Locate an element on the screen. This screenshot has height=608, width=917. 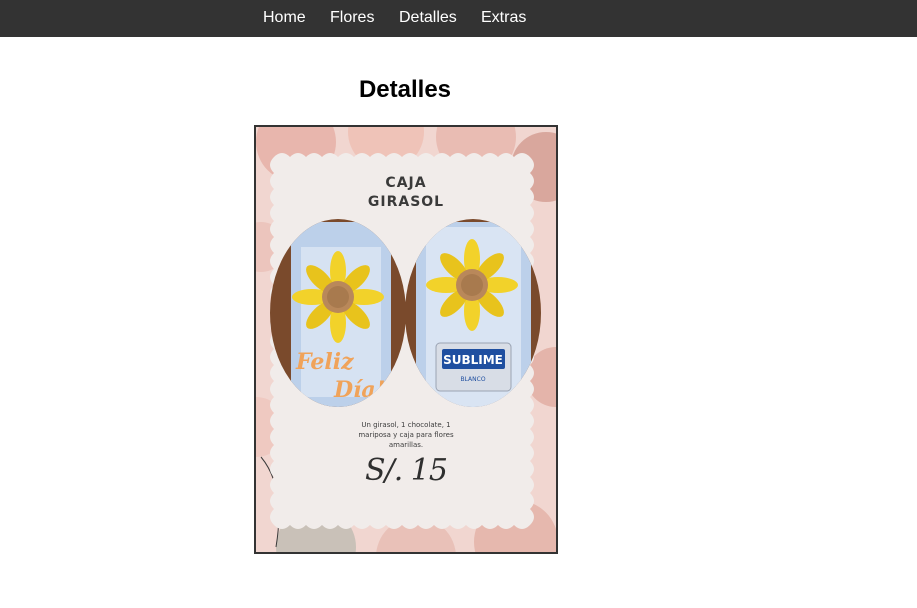
card-title-line-2: GIRASOL is located at coordinates (406, 202).